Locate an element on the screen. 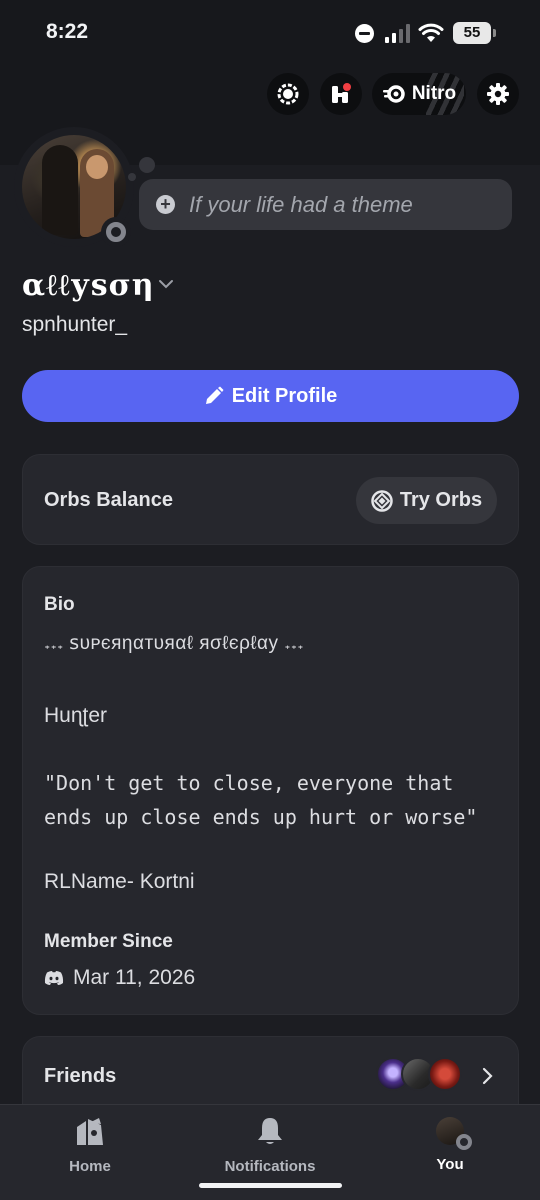 The width and height of the screenshot is (540, 1200). member-since-date: Mar 11, 2026 is located at coordinates (134, 977).